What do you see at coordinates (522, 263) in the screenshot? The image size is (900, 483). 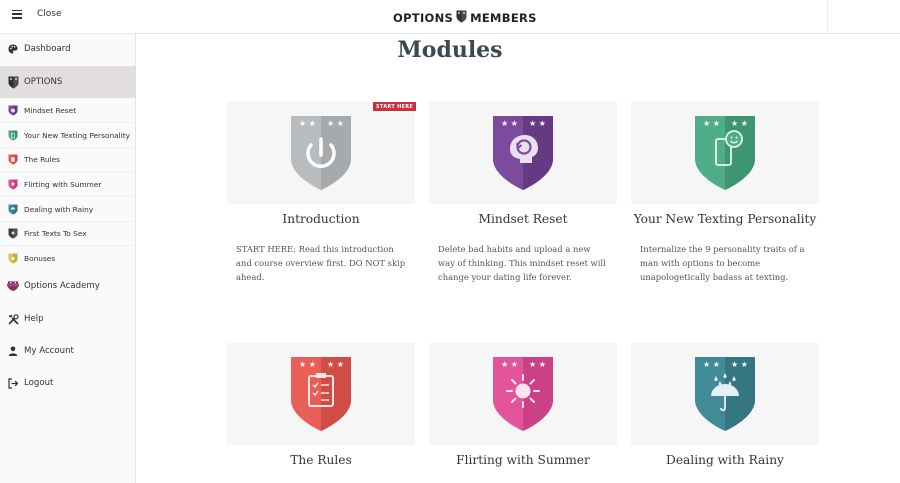 I see `module-card-desc-line: way of thinking. This mindset reset will` at bounding box center [522, 263].